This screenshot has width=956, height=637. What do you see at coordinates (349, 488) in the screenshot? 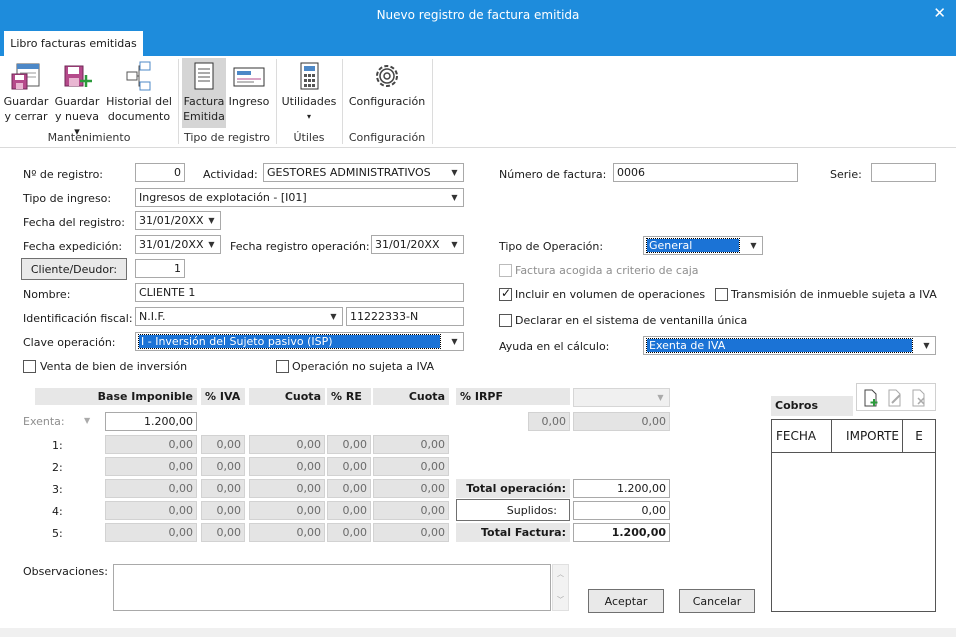
I see `row-3-re-cell: 0,00` at bounding box center [349, 488].